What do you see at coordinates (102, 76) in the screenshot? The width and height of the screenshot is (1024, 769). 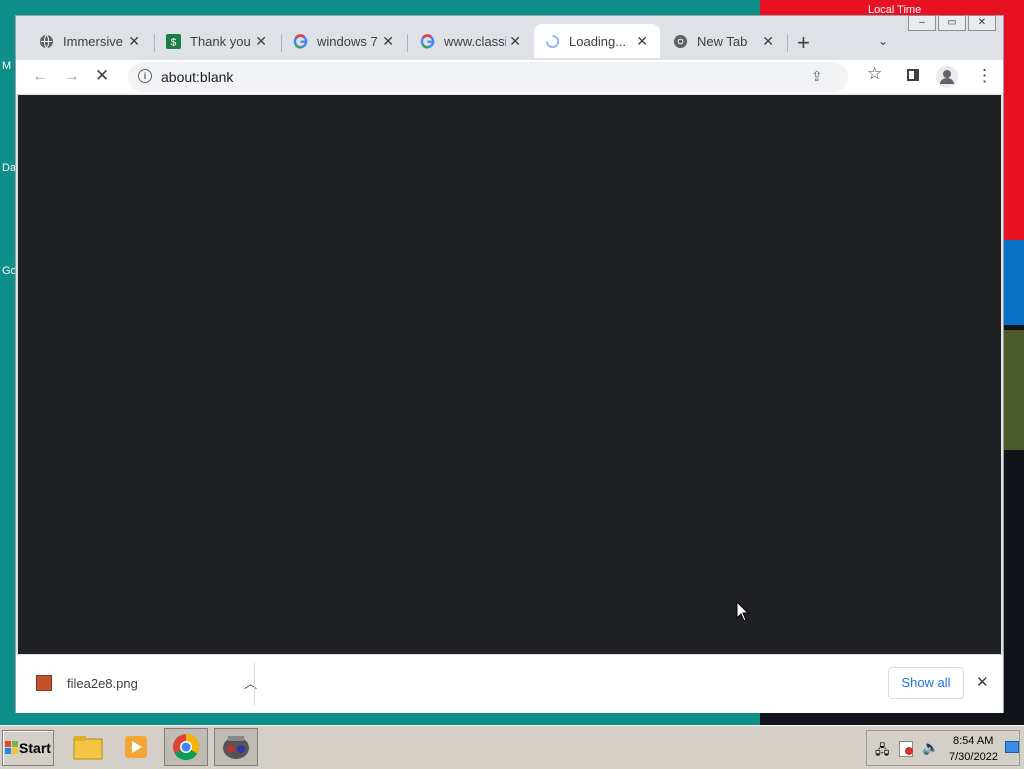 I see `stop-loading-icon: ✕` at bounding box center [102, 76].